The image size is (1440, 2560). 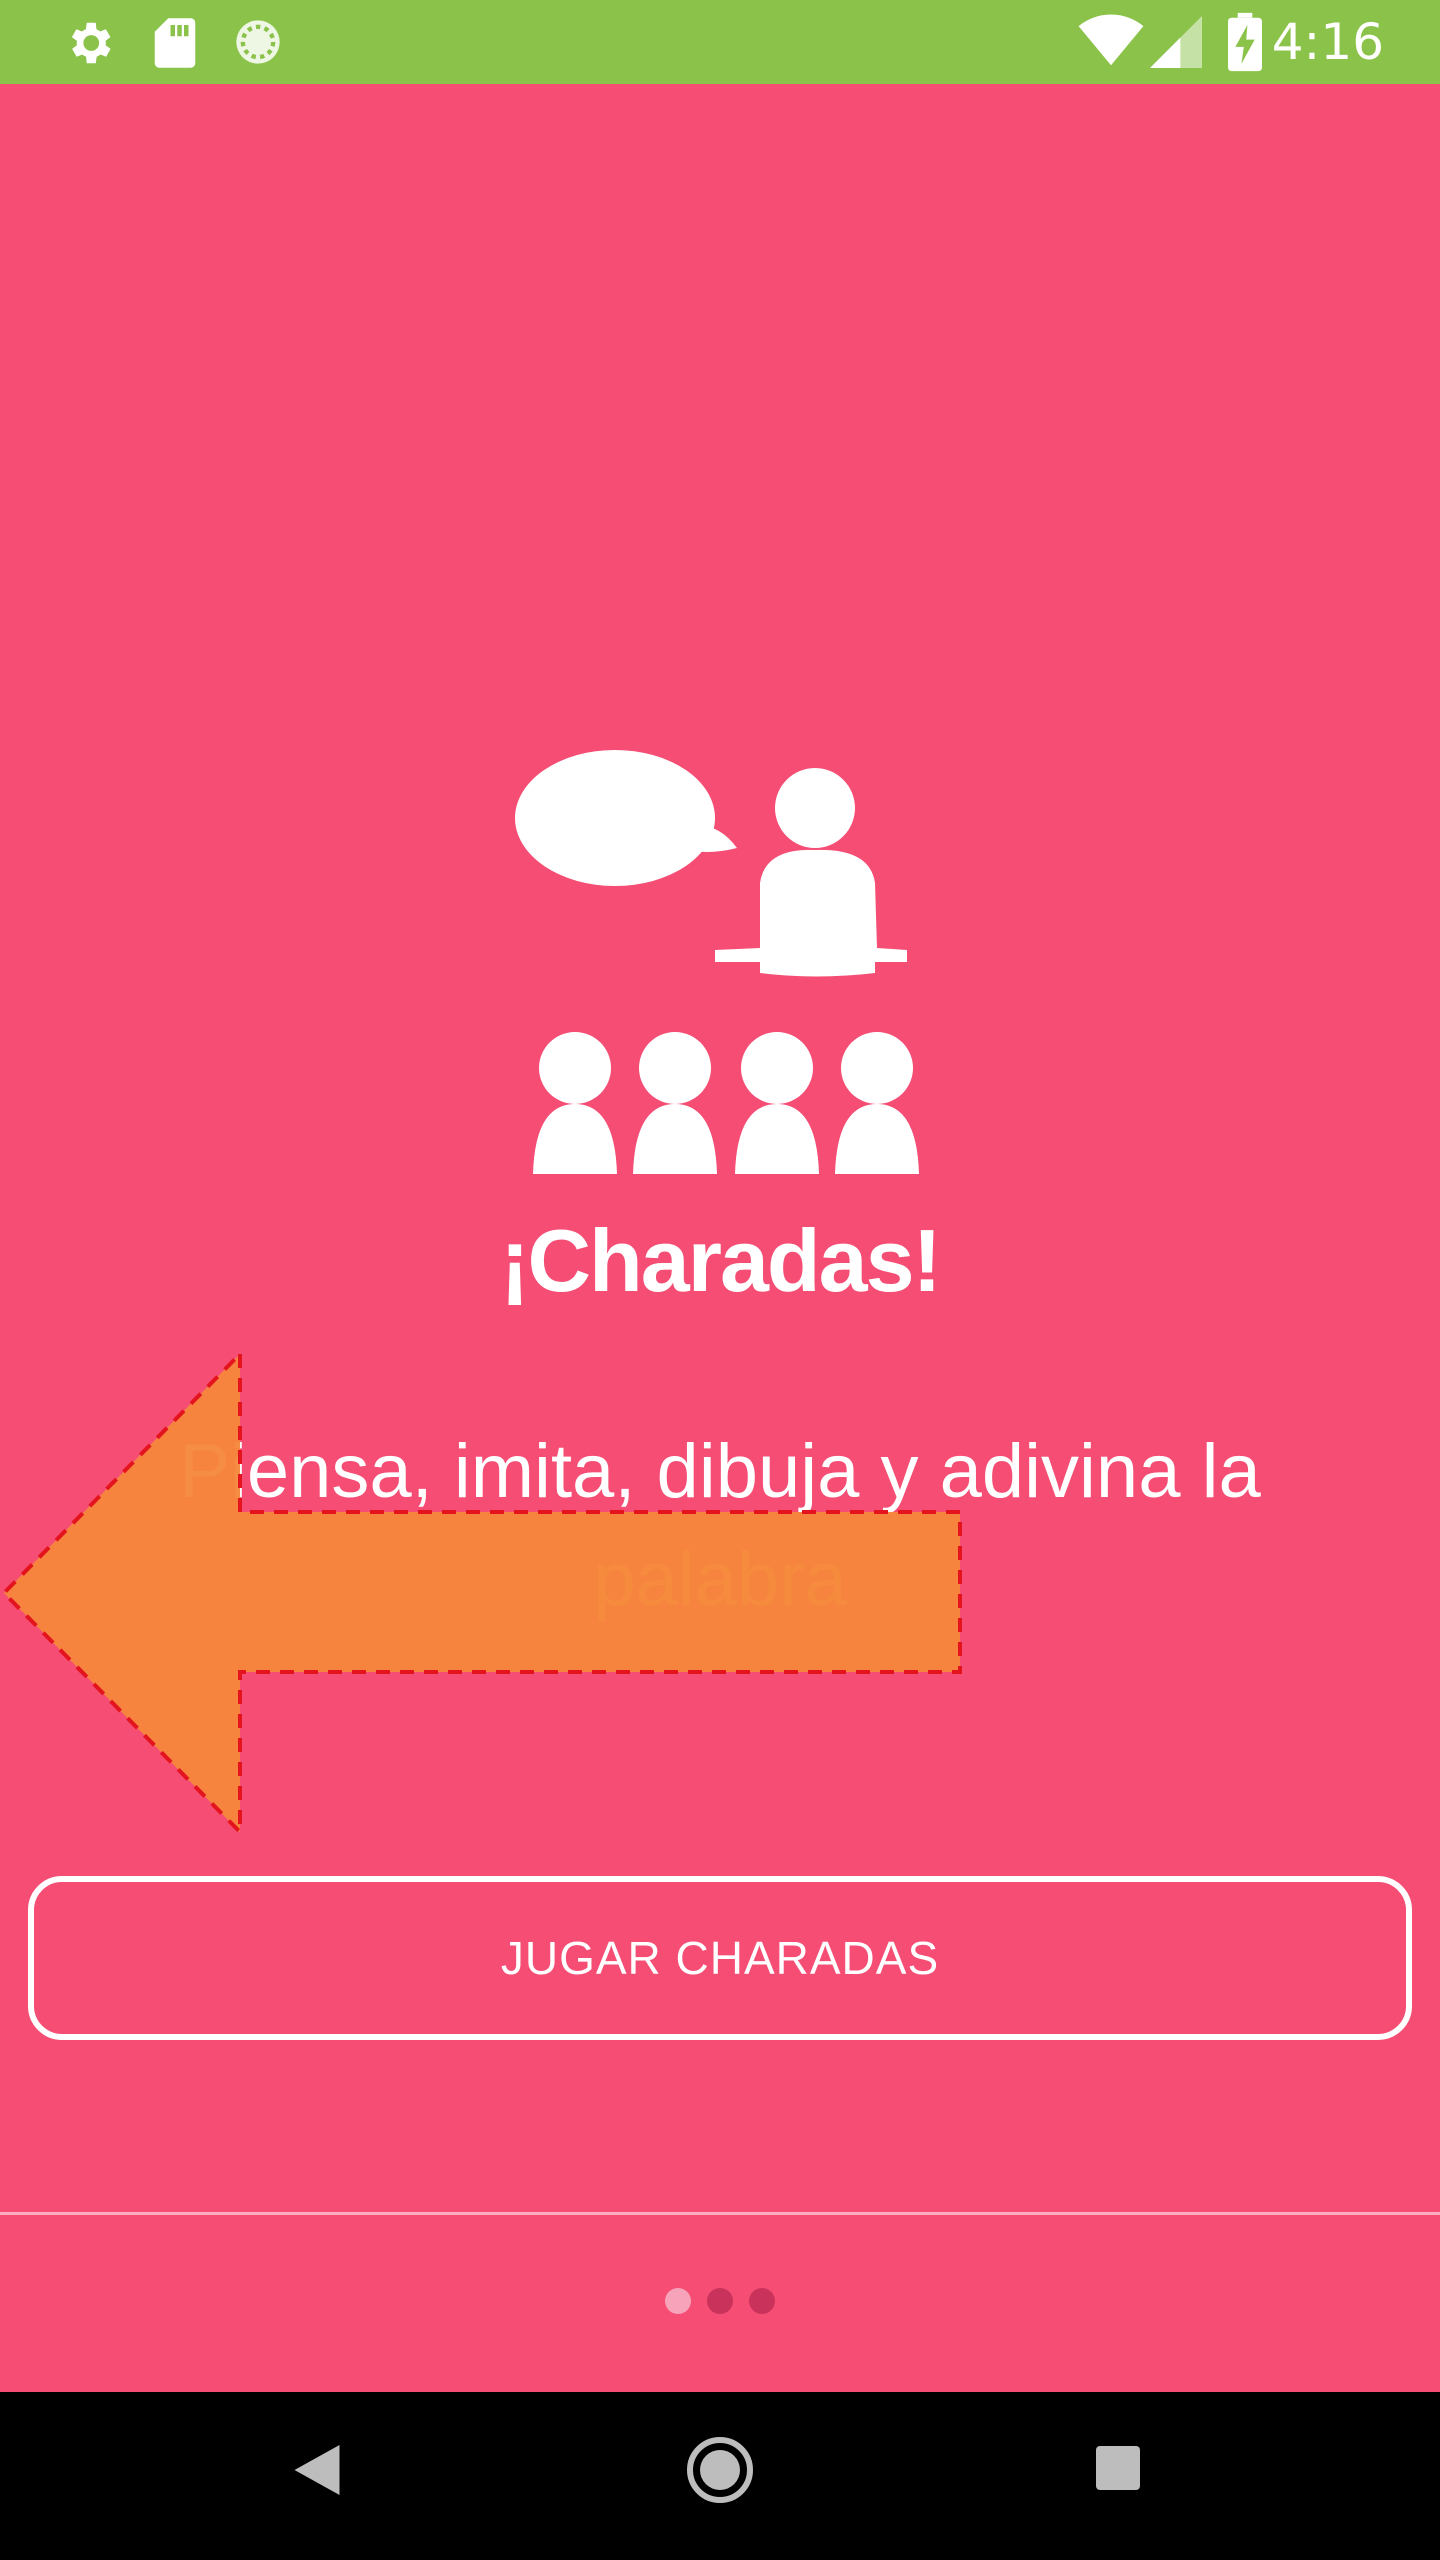 I want to click on page-indicator, so click(x=720, y=2302).